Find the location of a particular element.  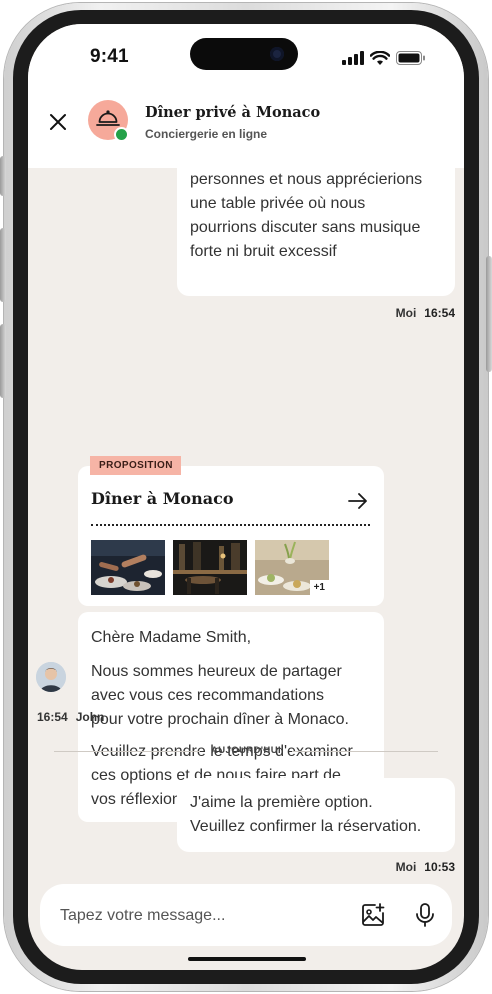

message-greeting: Chère Madame Smith, is located at coordinates (171, 637).